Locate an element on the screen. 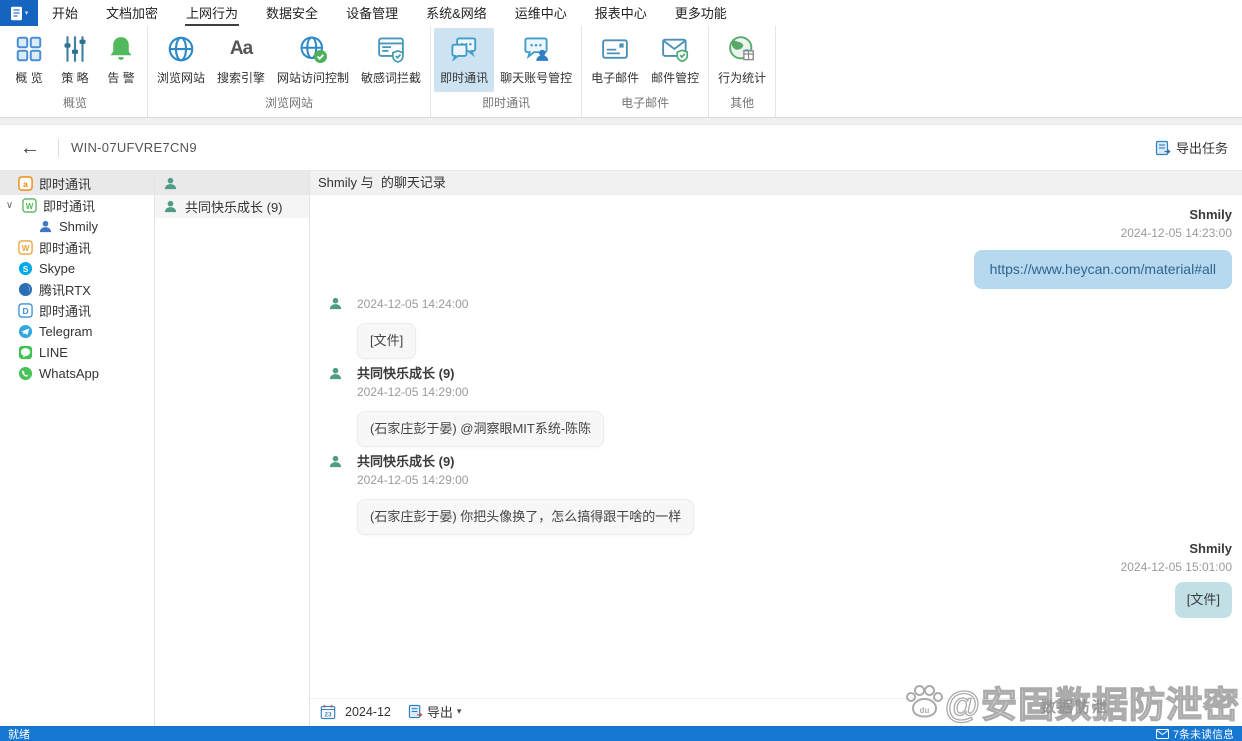  sidebar-item-im-d: D 即时通讯 is located at coordinates (77, 310).